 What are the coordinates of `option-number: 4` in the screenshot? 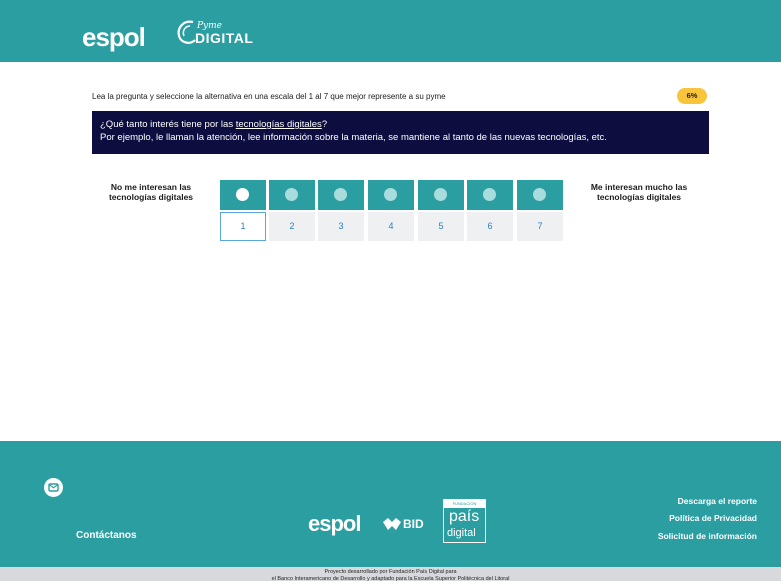 It's located at (391, 226).